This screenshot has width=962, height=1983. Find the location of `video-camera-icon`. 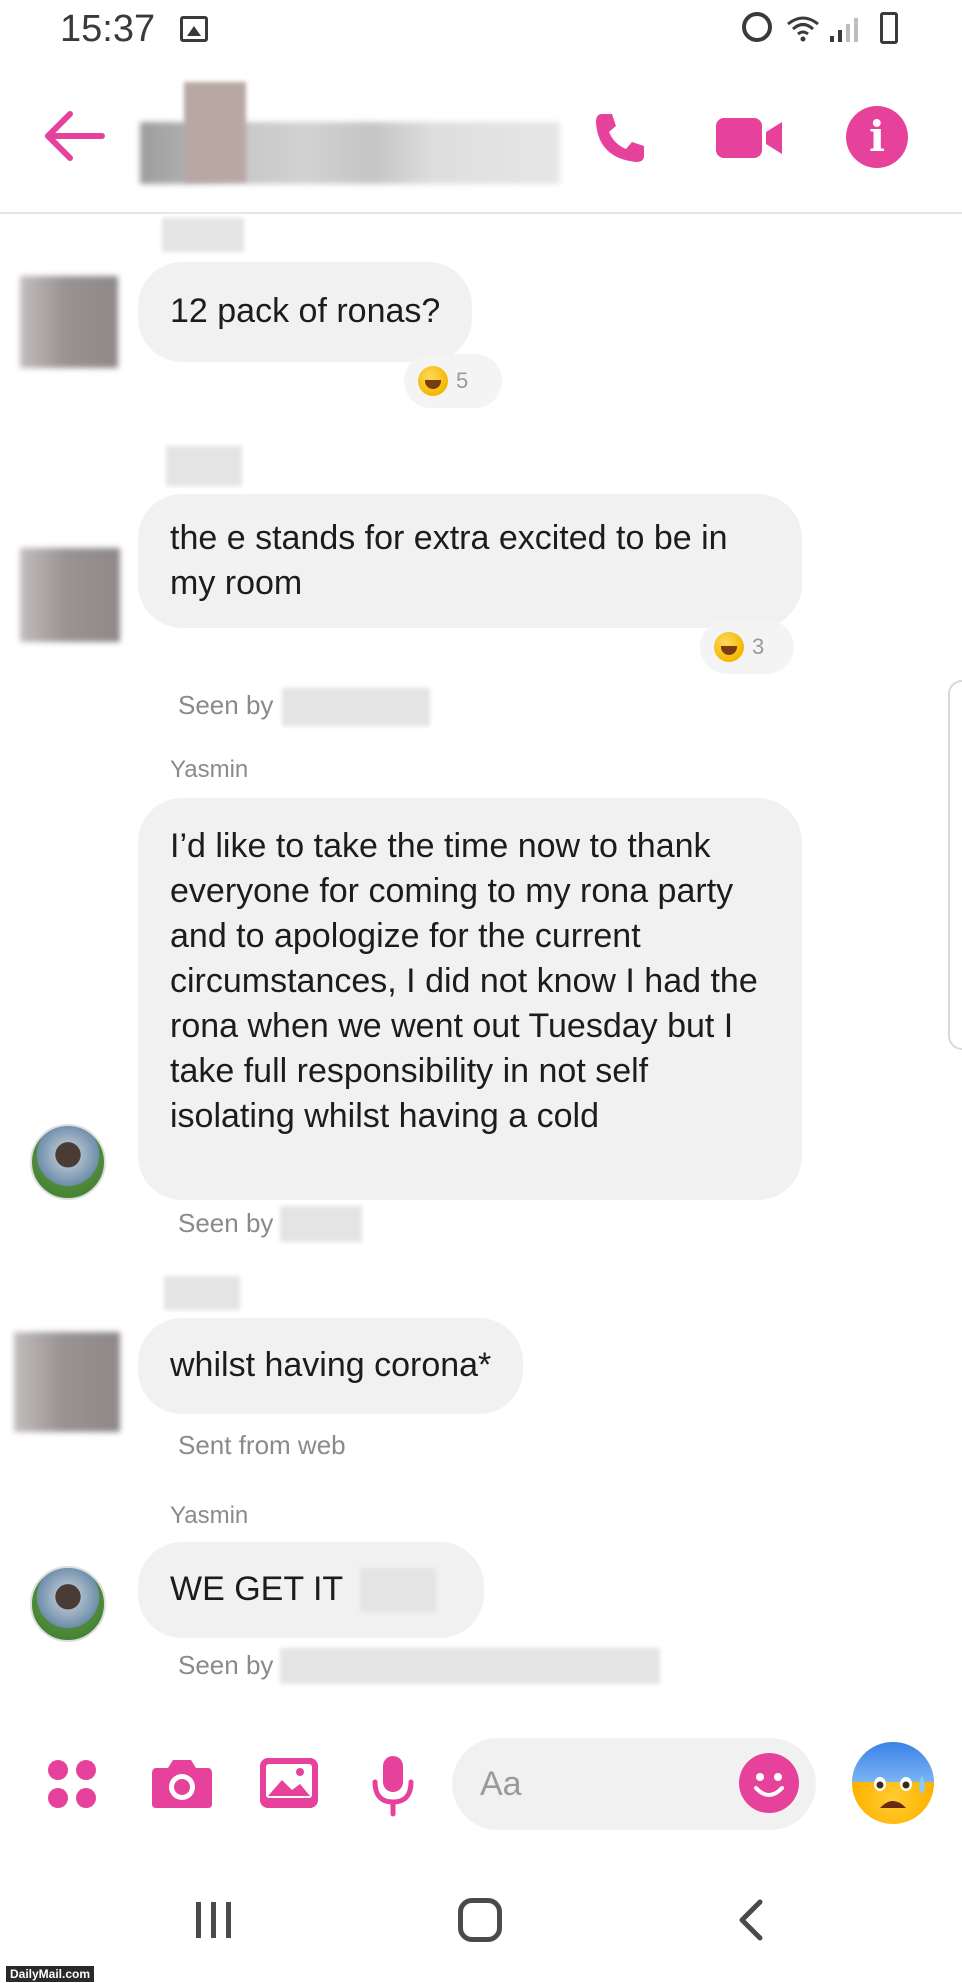

video-camera-icon is located at coordinates (750, 138).